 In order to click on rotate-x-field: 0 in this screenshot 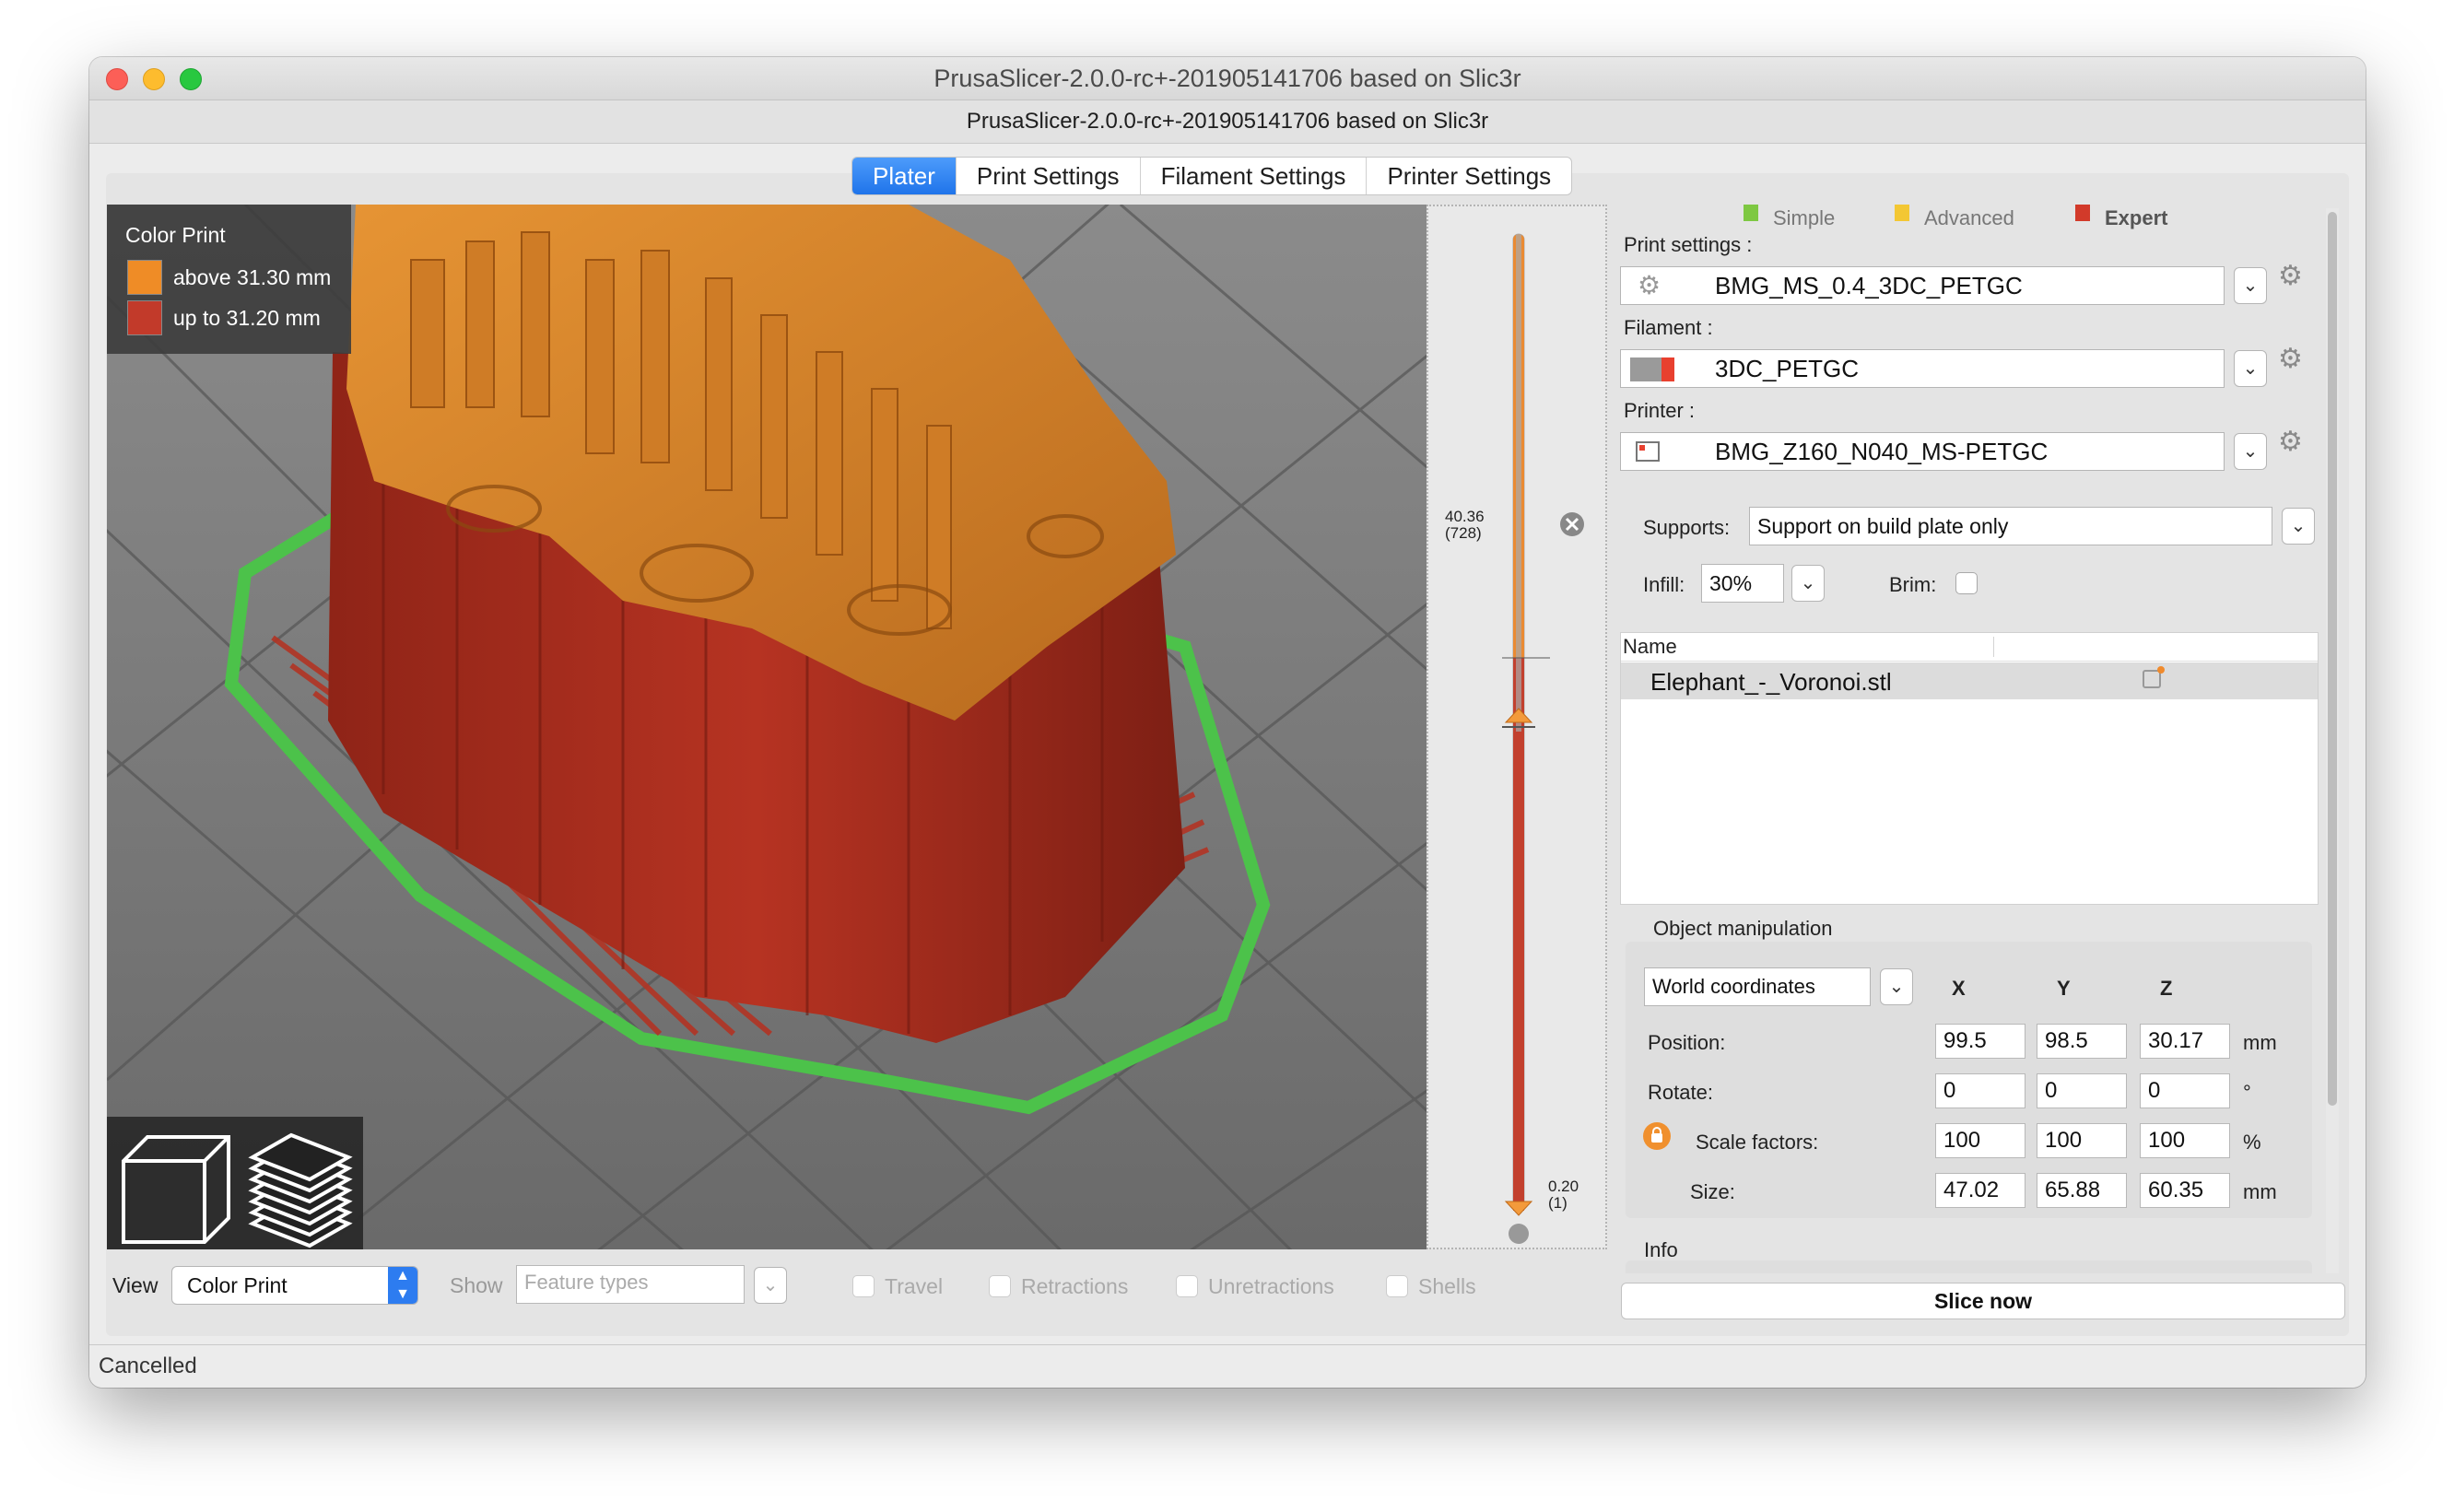, I will do `click(1980, 1090)`.